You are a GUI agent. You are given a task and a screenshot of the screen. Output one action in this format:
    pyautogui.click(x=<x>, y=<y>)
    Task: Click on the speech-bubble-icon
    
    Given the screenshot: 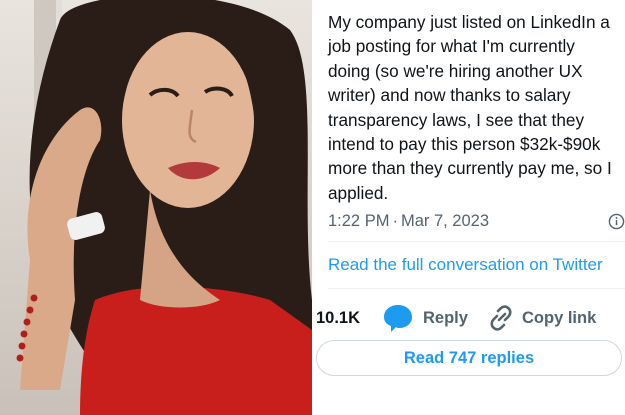 What is the action you would take?
    pyautogui.click(x=398, y=318)
    